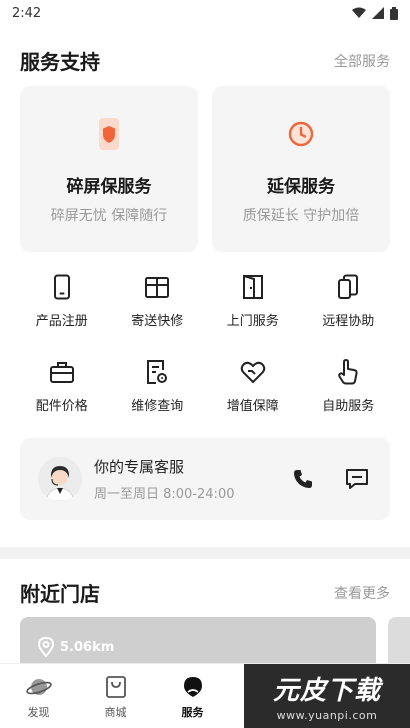 This screenshot has width=410, height=728. I want to click on customer-service-title: 你的专属客服, so click(139, 467).